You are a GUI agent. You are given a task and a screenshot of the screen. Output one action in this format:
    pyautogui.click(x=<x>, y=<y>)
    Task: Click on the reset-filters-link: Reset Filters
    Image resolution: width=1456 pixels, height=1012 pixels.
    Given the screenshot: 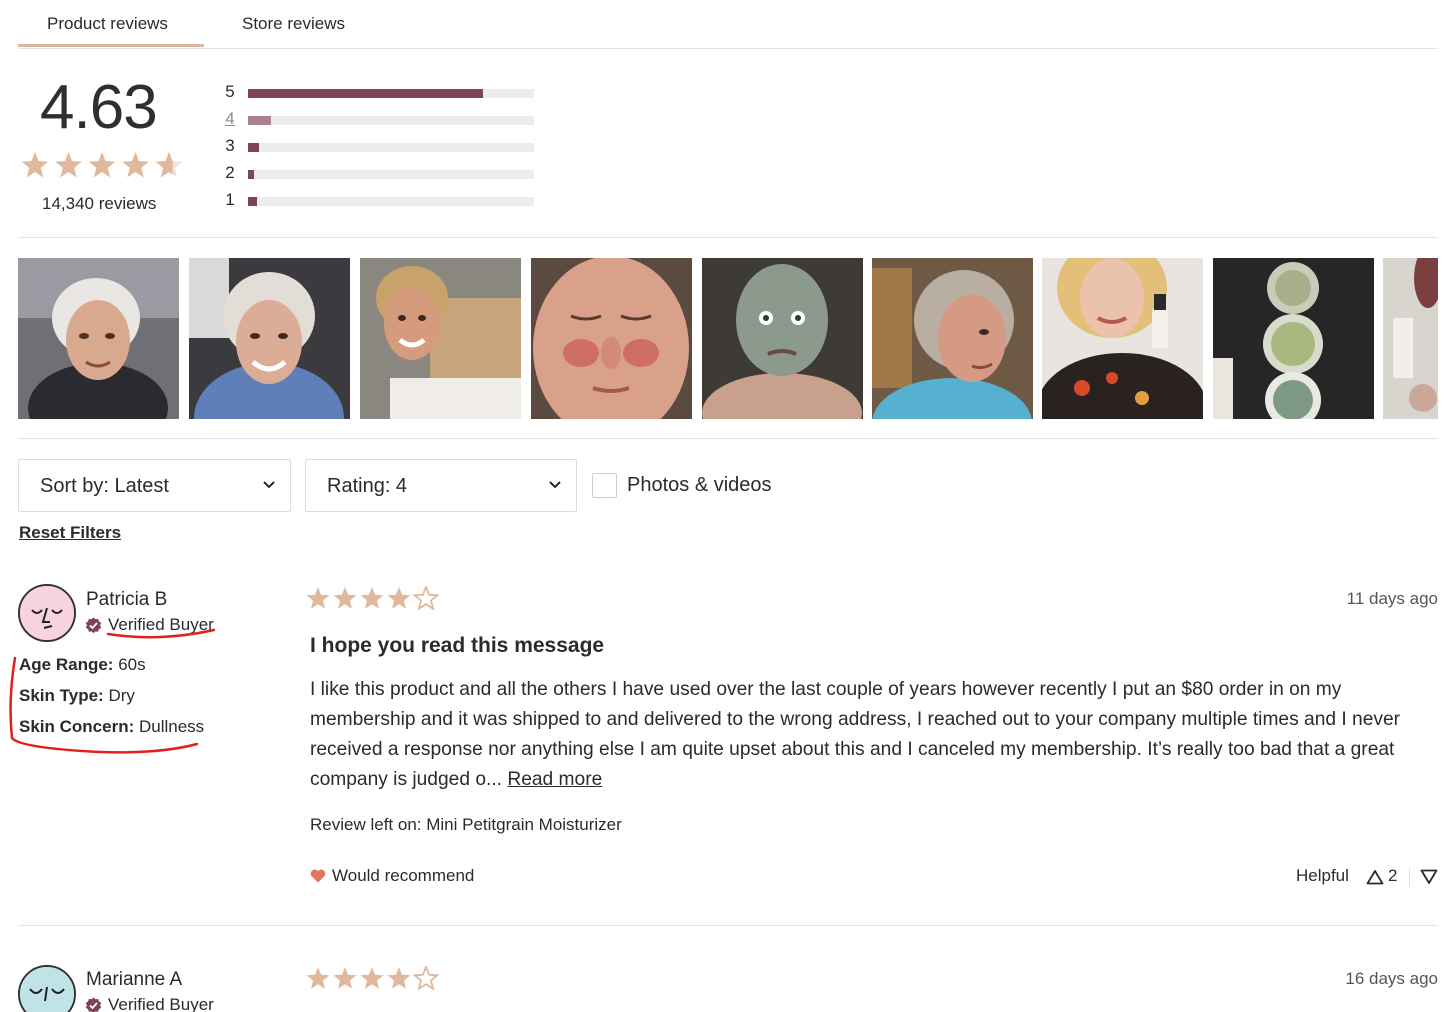 What is the action you would take?
    pyautogui.click(x=70, y=533)
    